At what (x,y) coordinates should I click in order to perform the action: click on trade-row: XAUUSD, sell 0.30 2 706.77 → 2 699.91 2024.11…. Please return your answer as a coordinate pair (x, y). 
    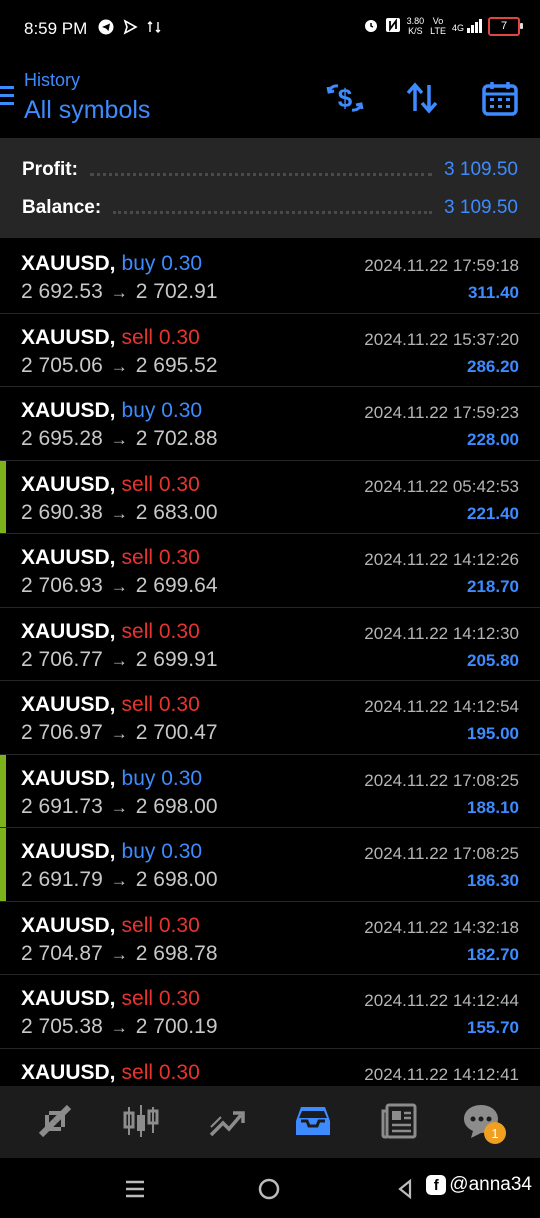
    Looking at the image, I should click on (270, 644).